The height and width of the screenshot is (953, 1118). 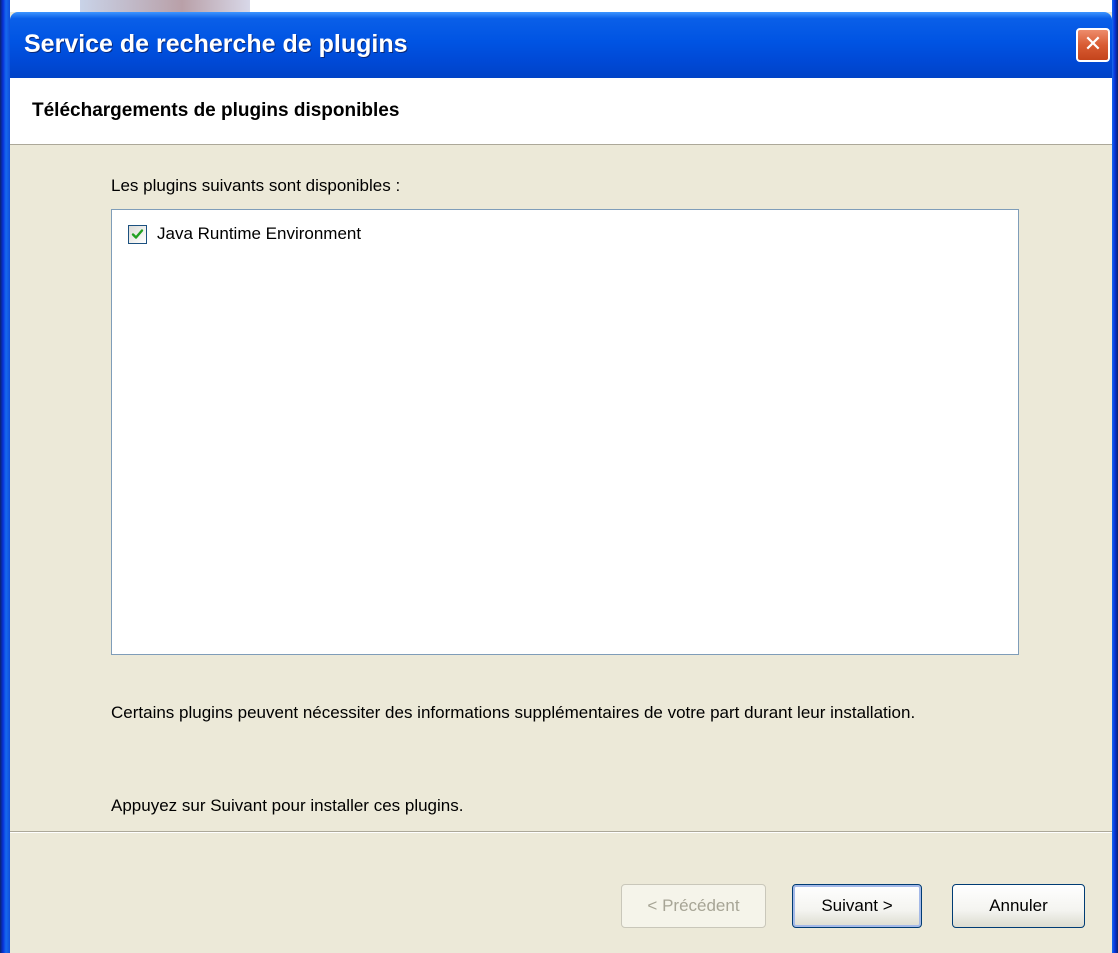 What do you see at coordinates (561, 832) in the screenshot?
I see `footer-divider` at bounding box center [561, 832].